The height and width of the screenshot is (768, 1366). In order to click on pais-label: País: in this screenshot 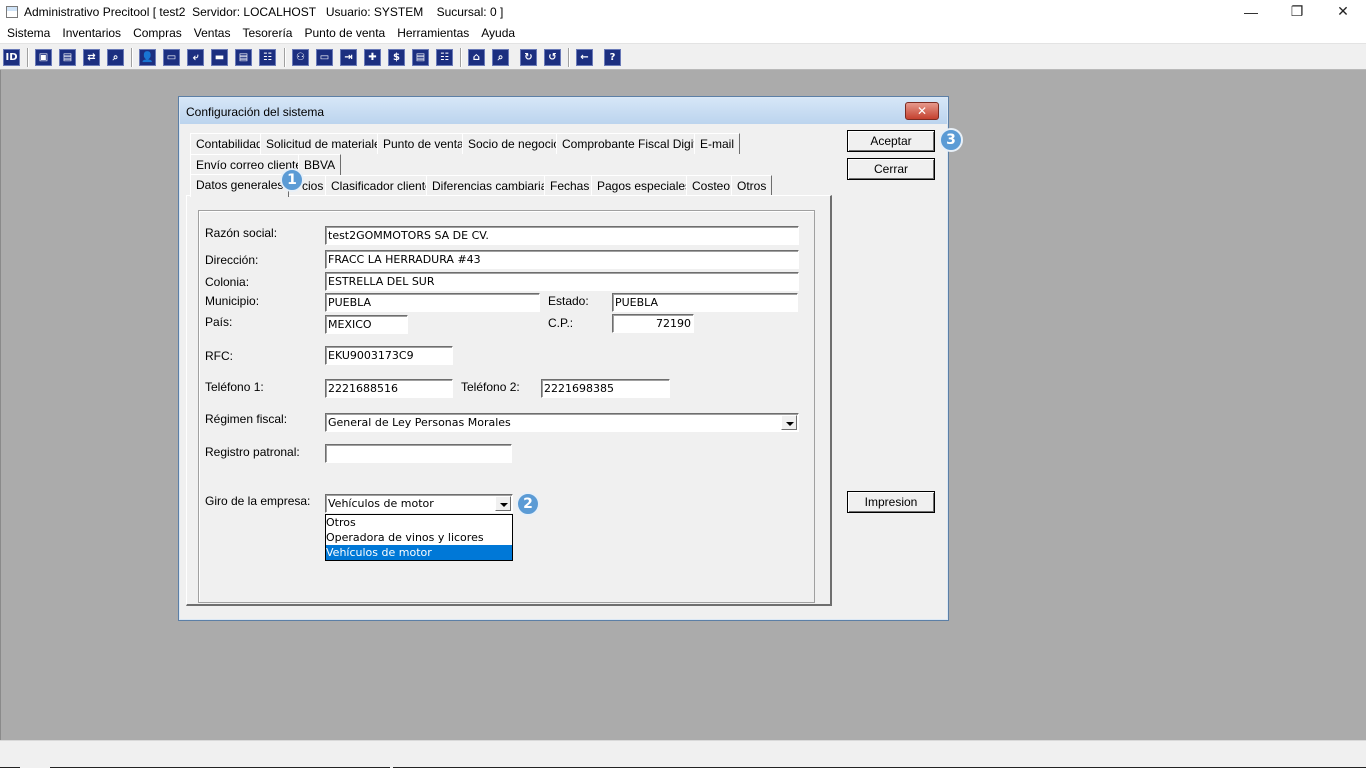, I will do `click(219, 322)`.